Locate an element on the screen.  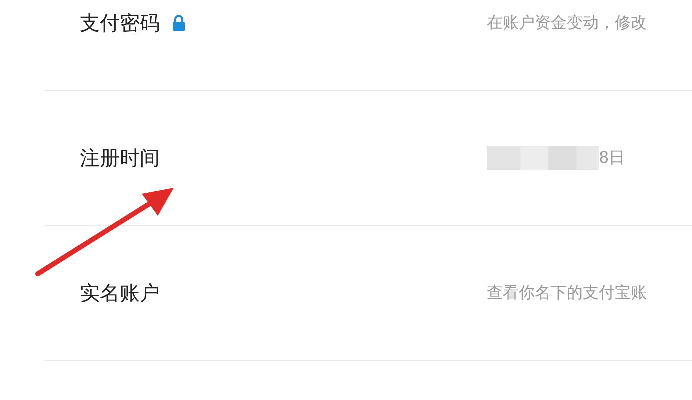
row-value: 在账户资金变动，修改 is located at coordinates (567, 23).